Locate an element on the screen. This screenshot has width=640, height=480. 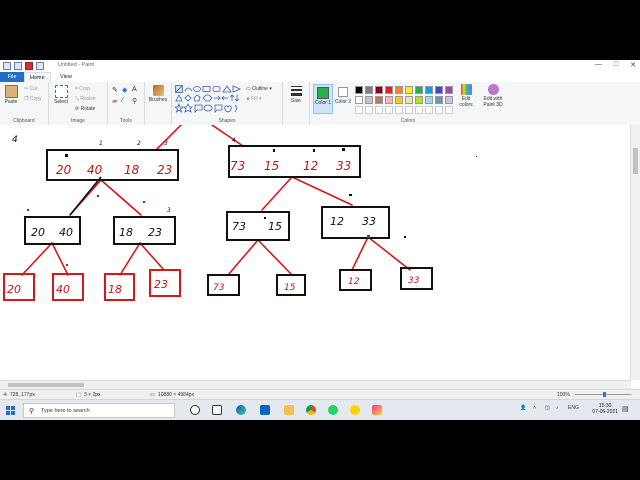
edge-icon is located at coordinates (241, 410).